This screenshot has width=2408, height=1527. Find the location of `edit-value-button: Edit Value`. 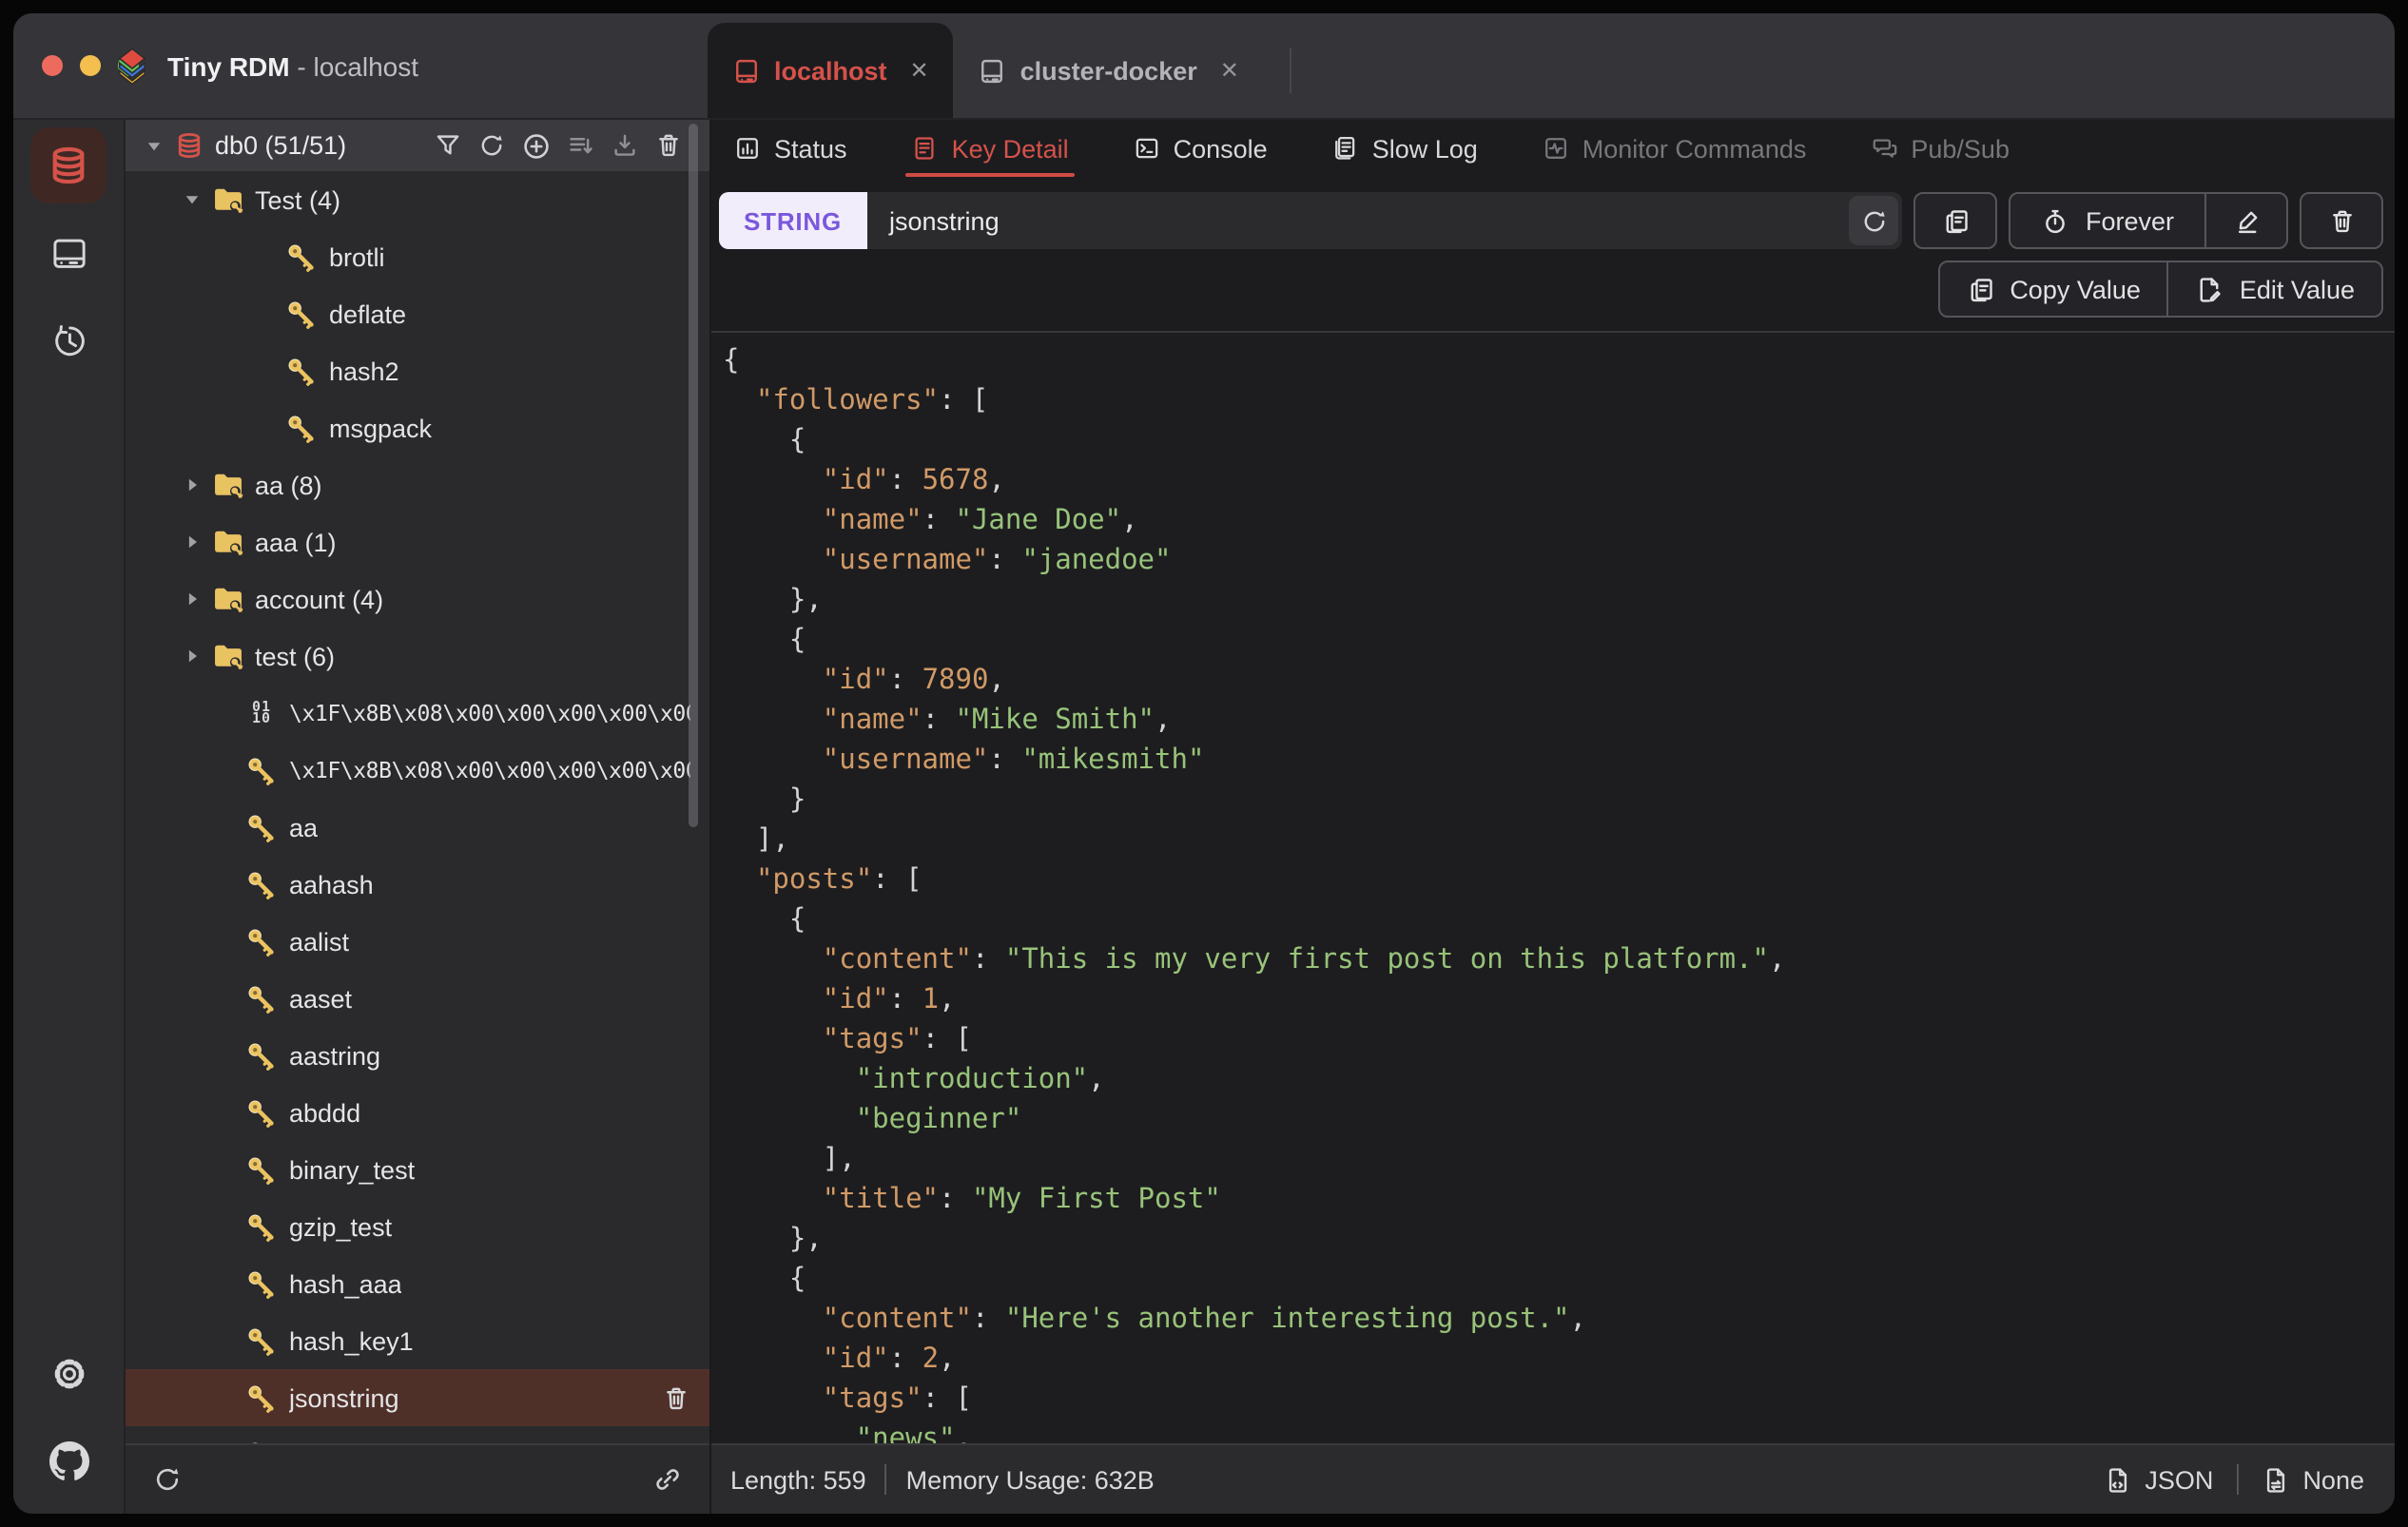

edit-value-button: Edit Value is located at coordinates (2274, 290).